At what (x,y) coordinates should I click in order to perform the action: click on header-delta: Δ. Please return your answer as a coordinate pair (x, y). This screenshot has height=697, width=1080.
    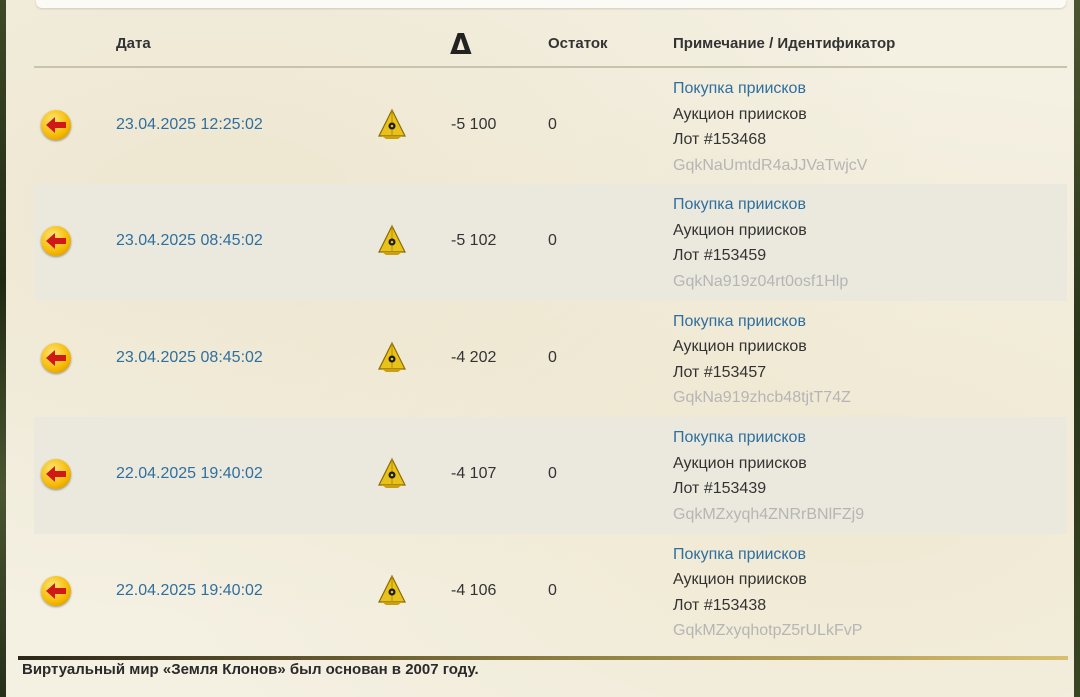
    Looking at the image, I should click on (461, 44).